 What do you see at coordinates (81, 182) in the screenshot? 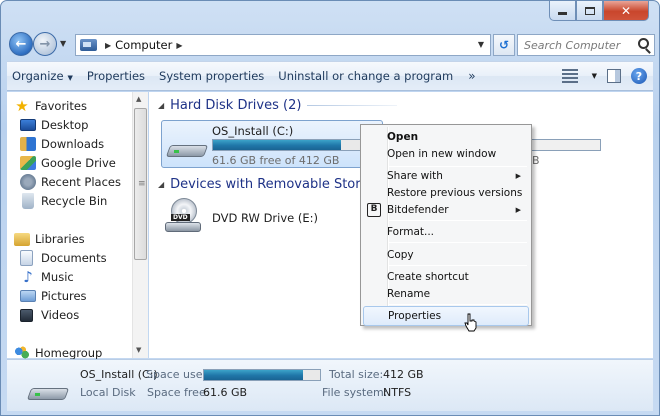
I see `nav-item-label: Recent Places` at bounding box center [81, 182].